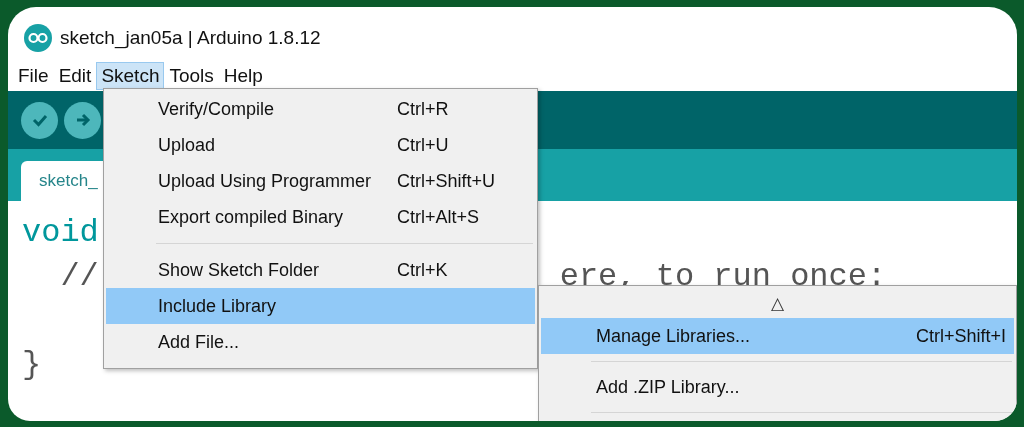 The image size is (1024, 427). I want to click on app-logo-icon, so click(38, 38).